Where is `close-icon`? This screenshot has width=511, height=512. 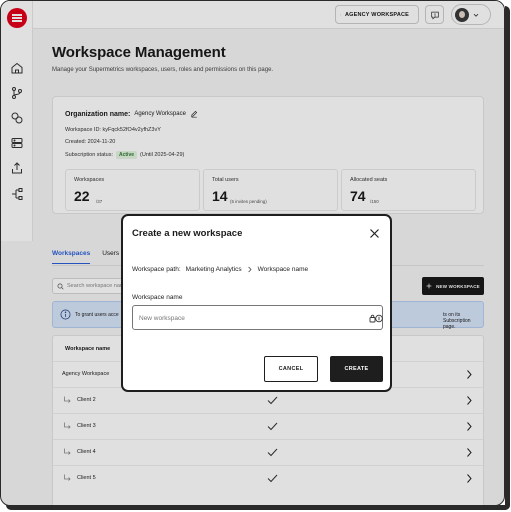
close-icon is located at coordinates (374, 233).